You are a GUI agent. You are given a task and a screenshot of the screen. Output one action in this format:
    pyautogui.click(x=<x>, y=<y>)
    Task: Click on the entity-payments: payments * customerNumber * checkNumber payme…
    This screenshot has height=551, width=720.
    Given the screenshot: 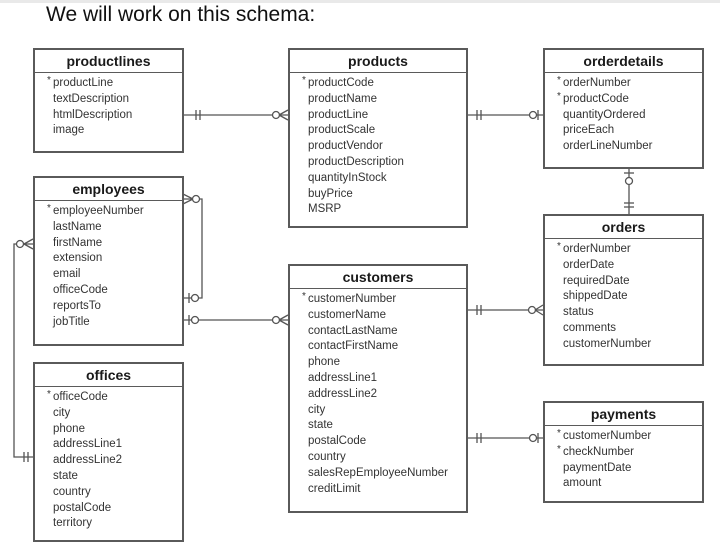 What is the action you would take?
    pyautogui.click(x=623, y=452)
    